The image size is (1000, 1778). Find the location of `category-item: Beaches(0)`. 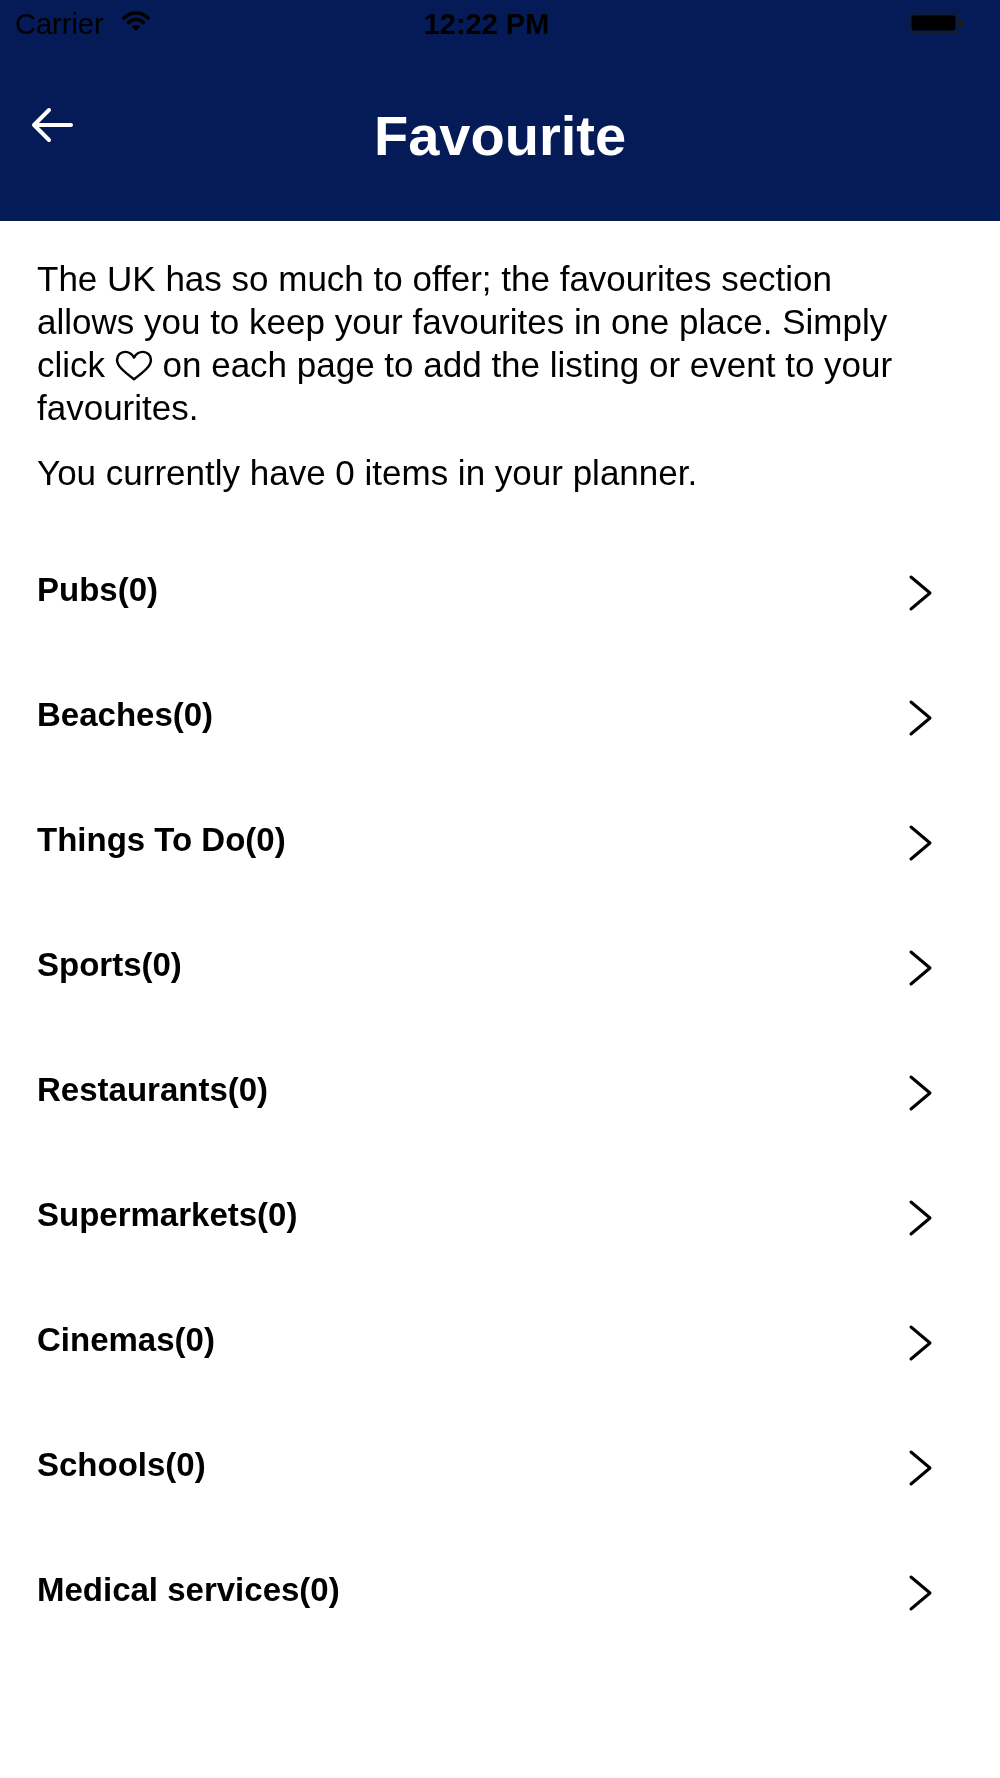

category-item: Beaches(0) is located at coordinates (500, 714).